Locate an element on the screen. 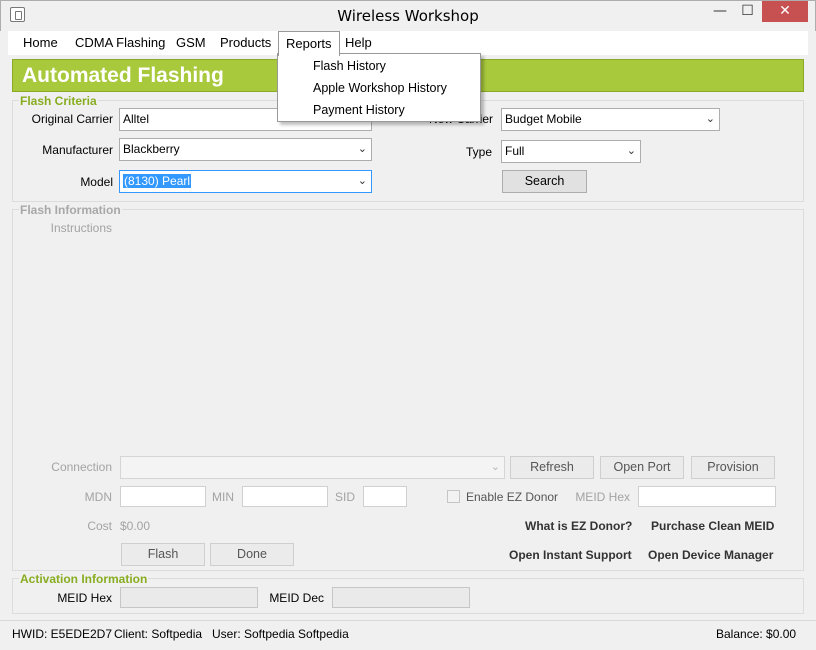 The height and width of the screenshot is (650, 816). original-carrier-label: Original Carrier is located at coordinates (72, 119).